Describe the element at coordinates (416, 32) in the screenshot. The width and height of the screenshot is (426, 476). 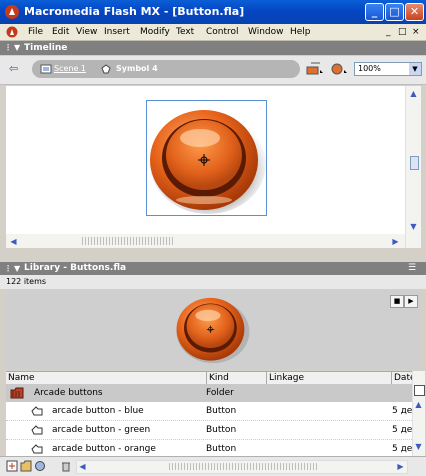
I see `doc-close-button: ×` at that location.